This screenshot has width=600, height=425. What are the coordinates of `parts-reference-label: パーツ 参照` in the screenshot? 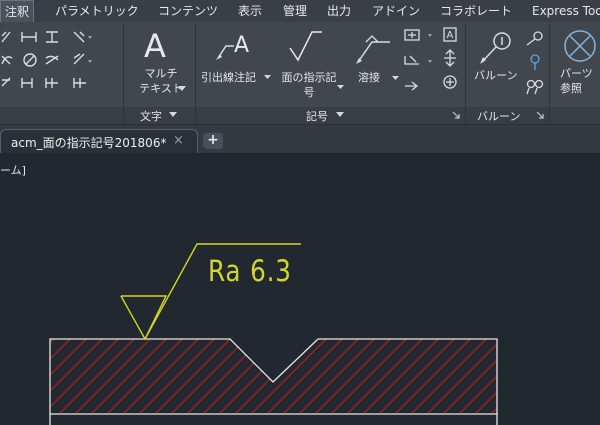 It's located at (580, 81).